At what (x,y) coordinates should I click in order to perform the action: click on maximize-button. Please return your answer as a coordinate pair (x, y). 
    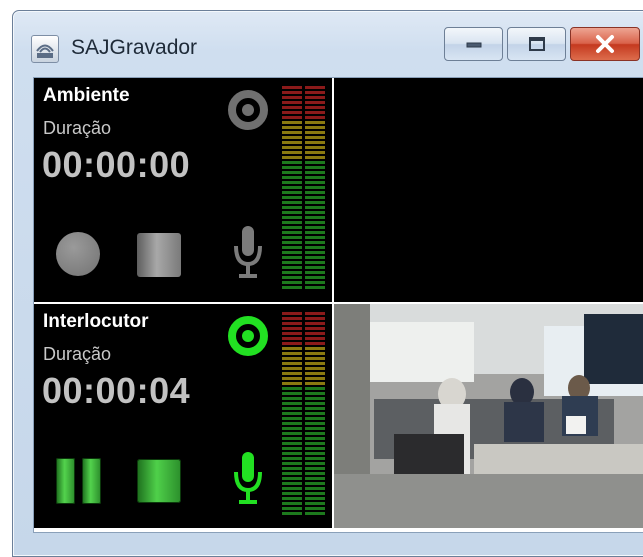
    Looking at the image, I should click on (536, 44).